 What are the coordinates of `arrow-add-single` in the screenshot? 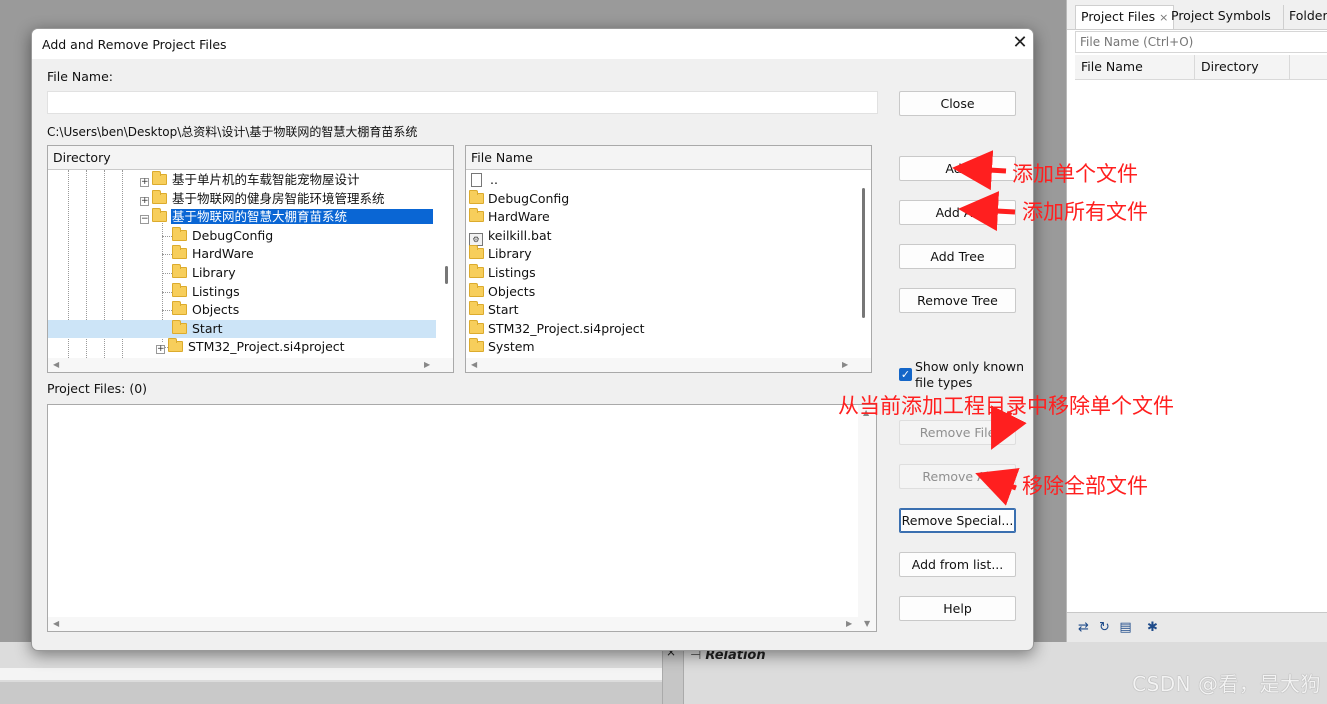 It's located at (979, 170).